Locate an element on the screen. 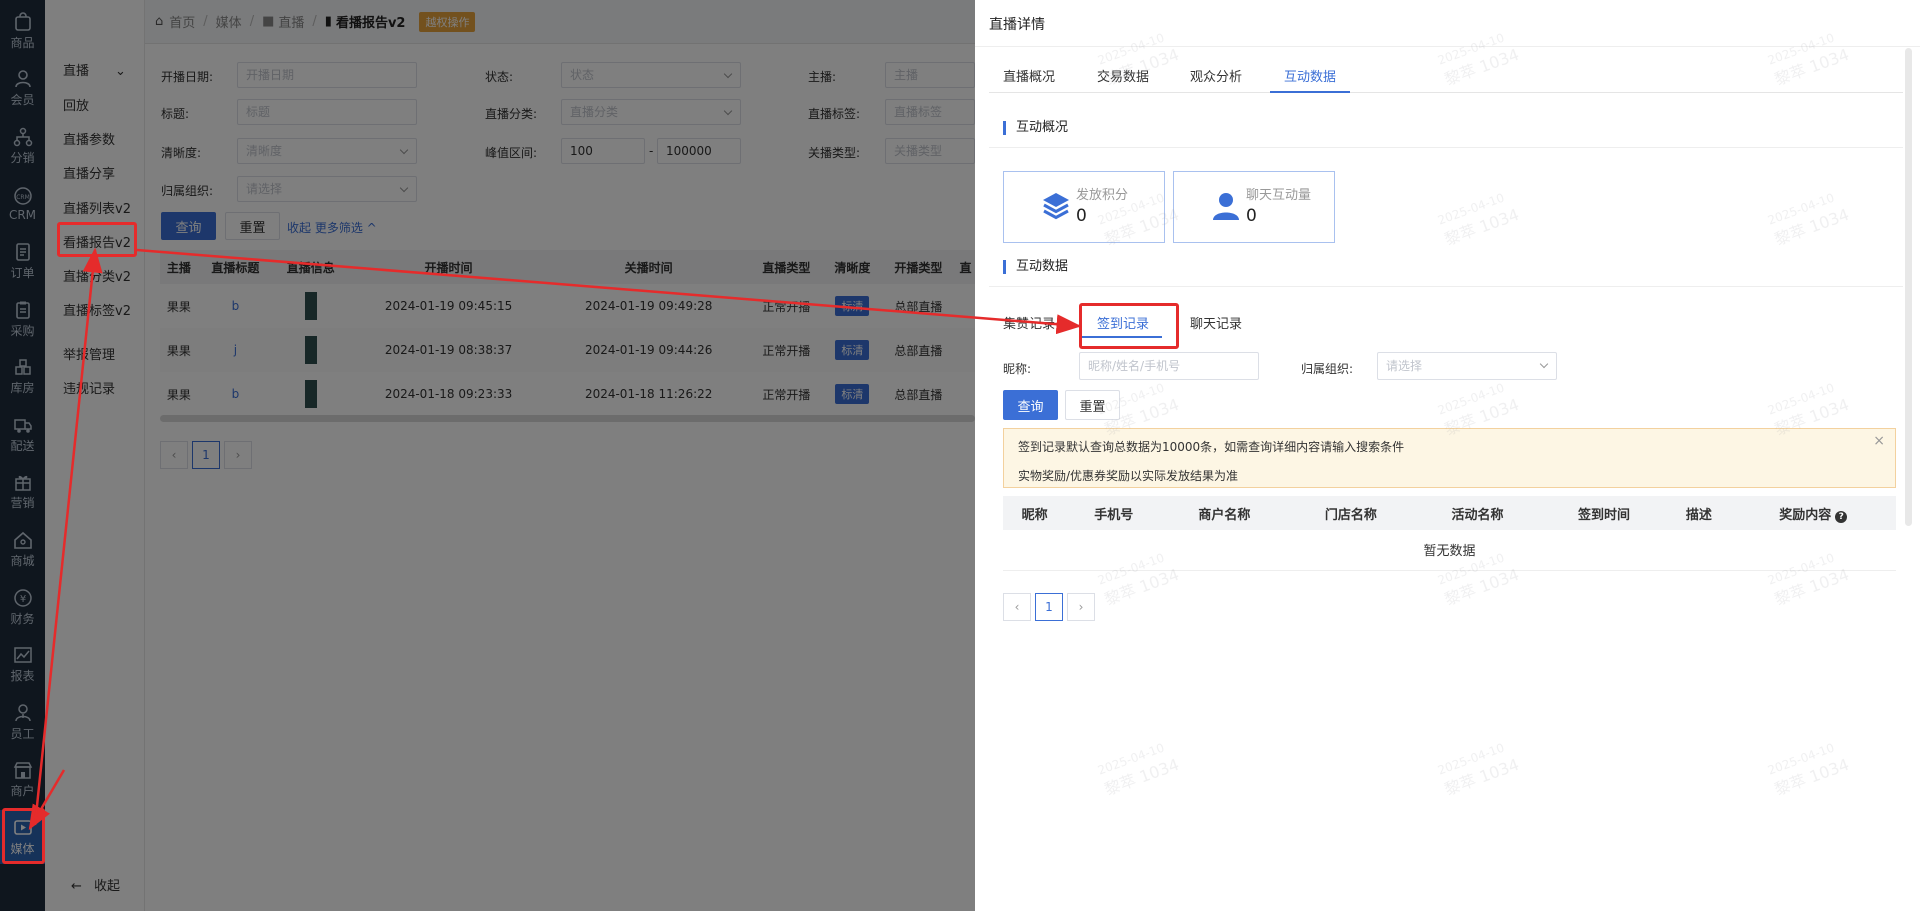  submenu-item-live-params: 直播参数 is located at coordinates (89, 138).